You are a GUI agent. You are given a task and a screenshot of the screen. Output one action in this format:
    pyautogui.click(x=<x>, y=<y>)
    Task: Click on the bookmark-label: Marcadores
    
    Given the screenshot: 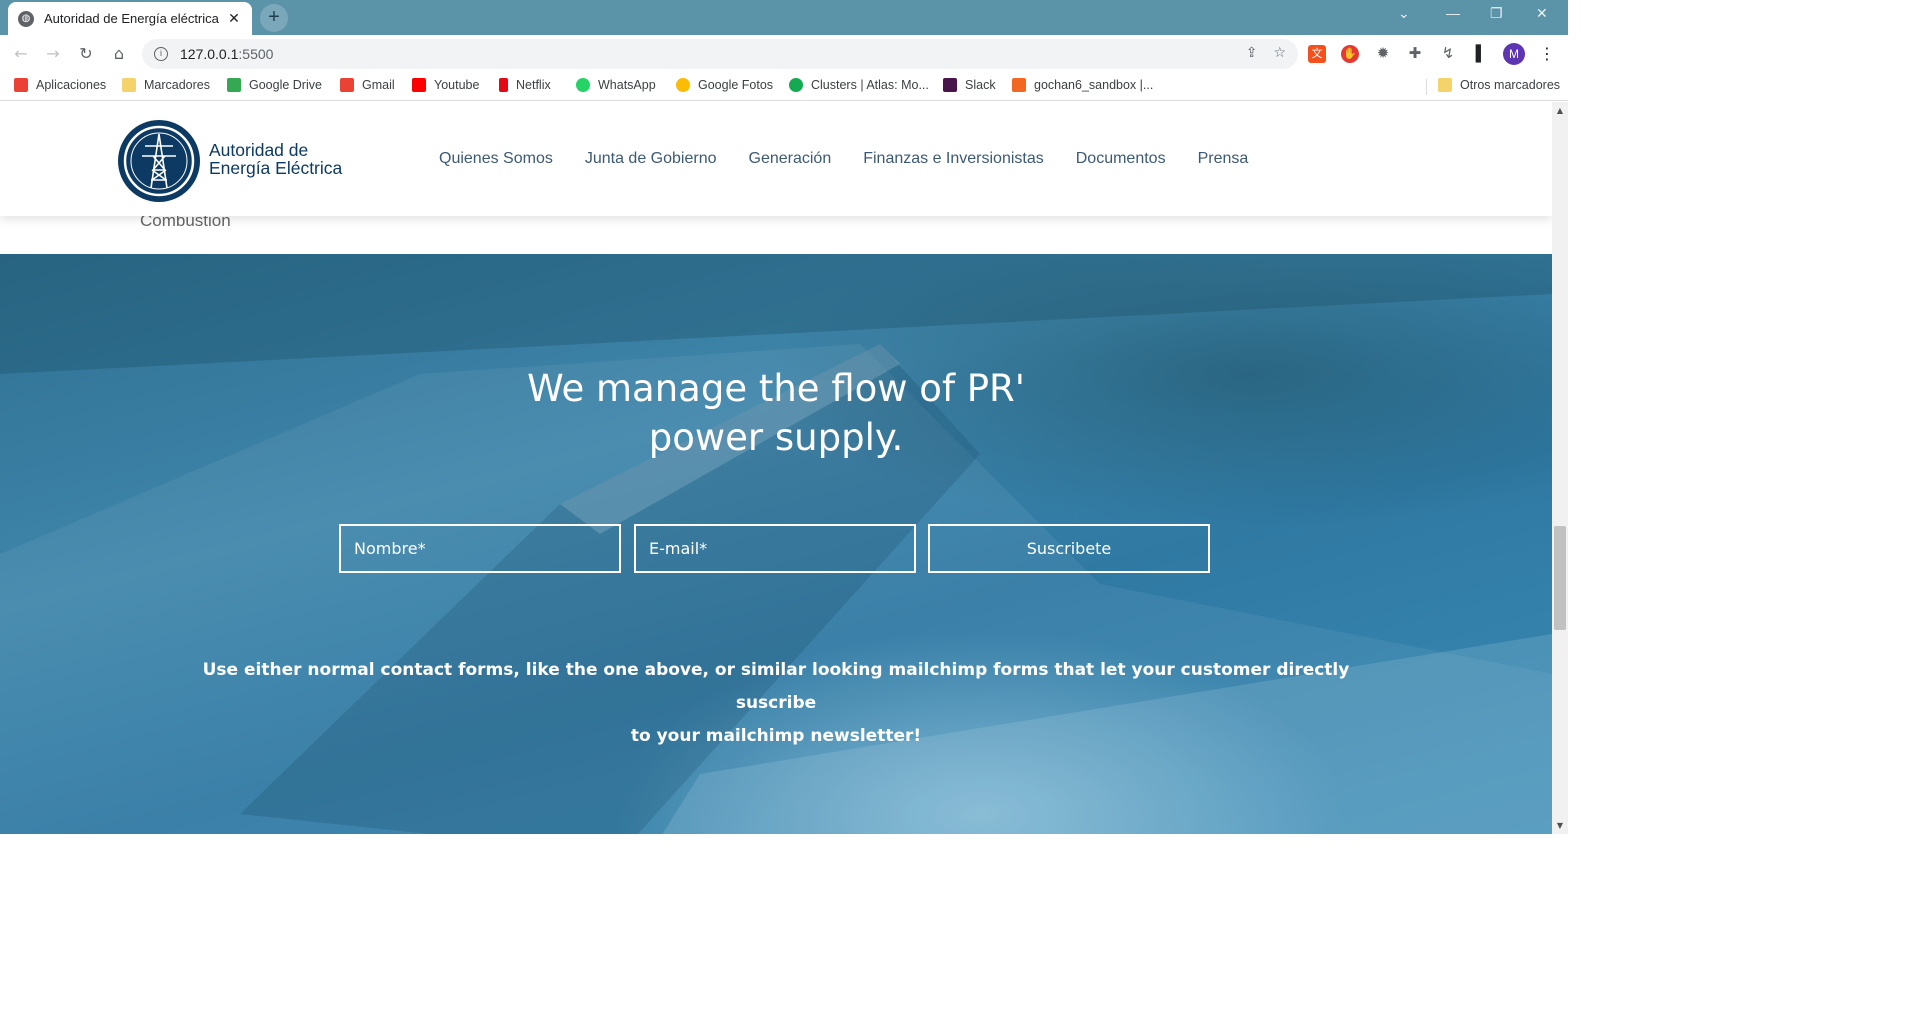 What is the action you would take?
    pyautogui.click(x=177, y=85)
    